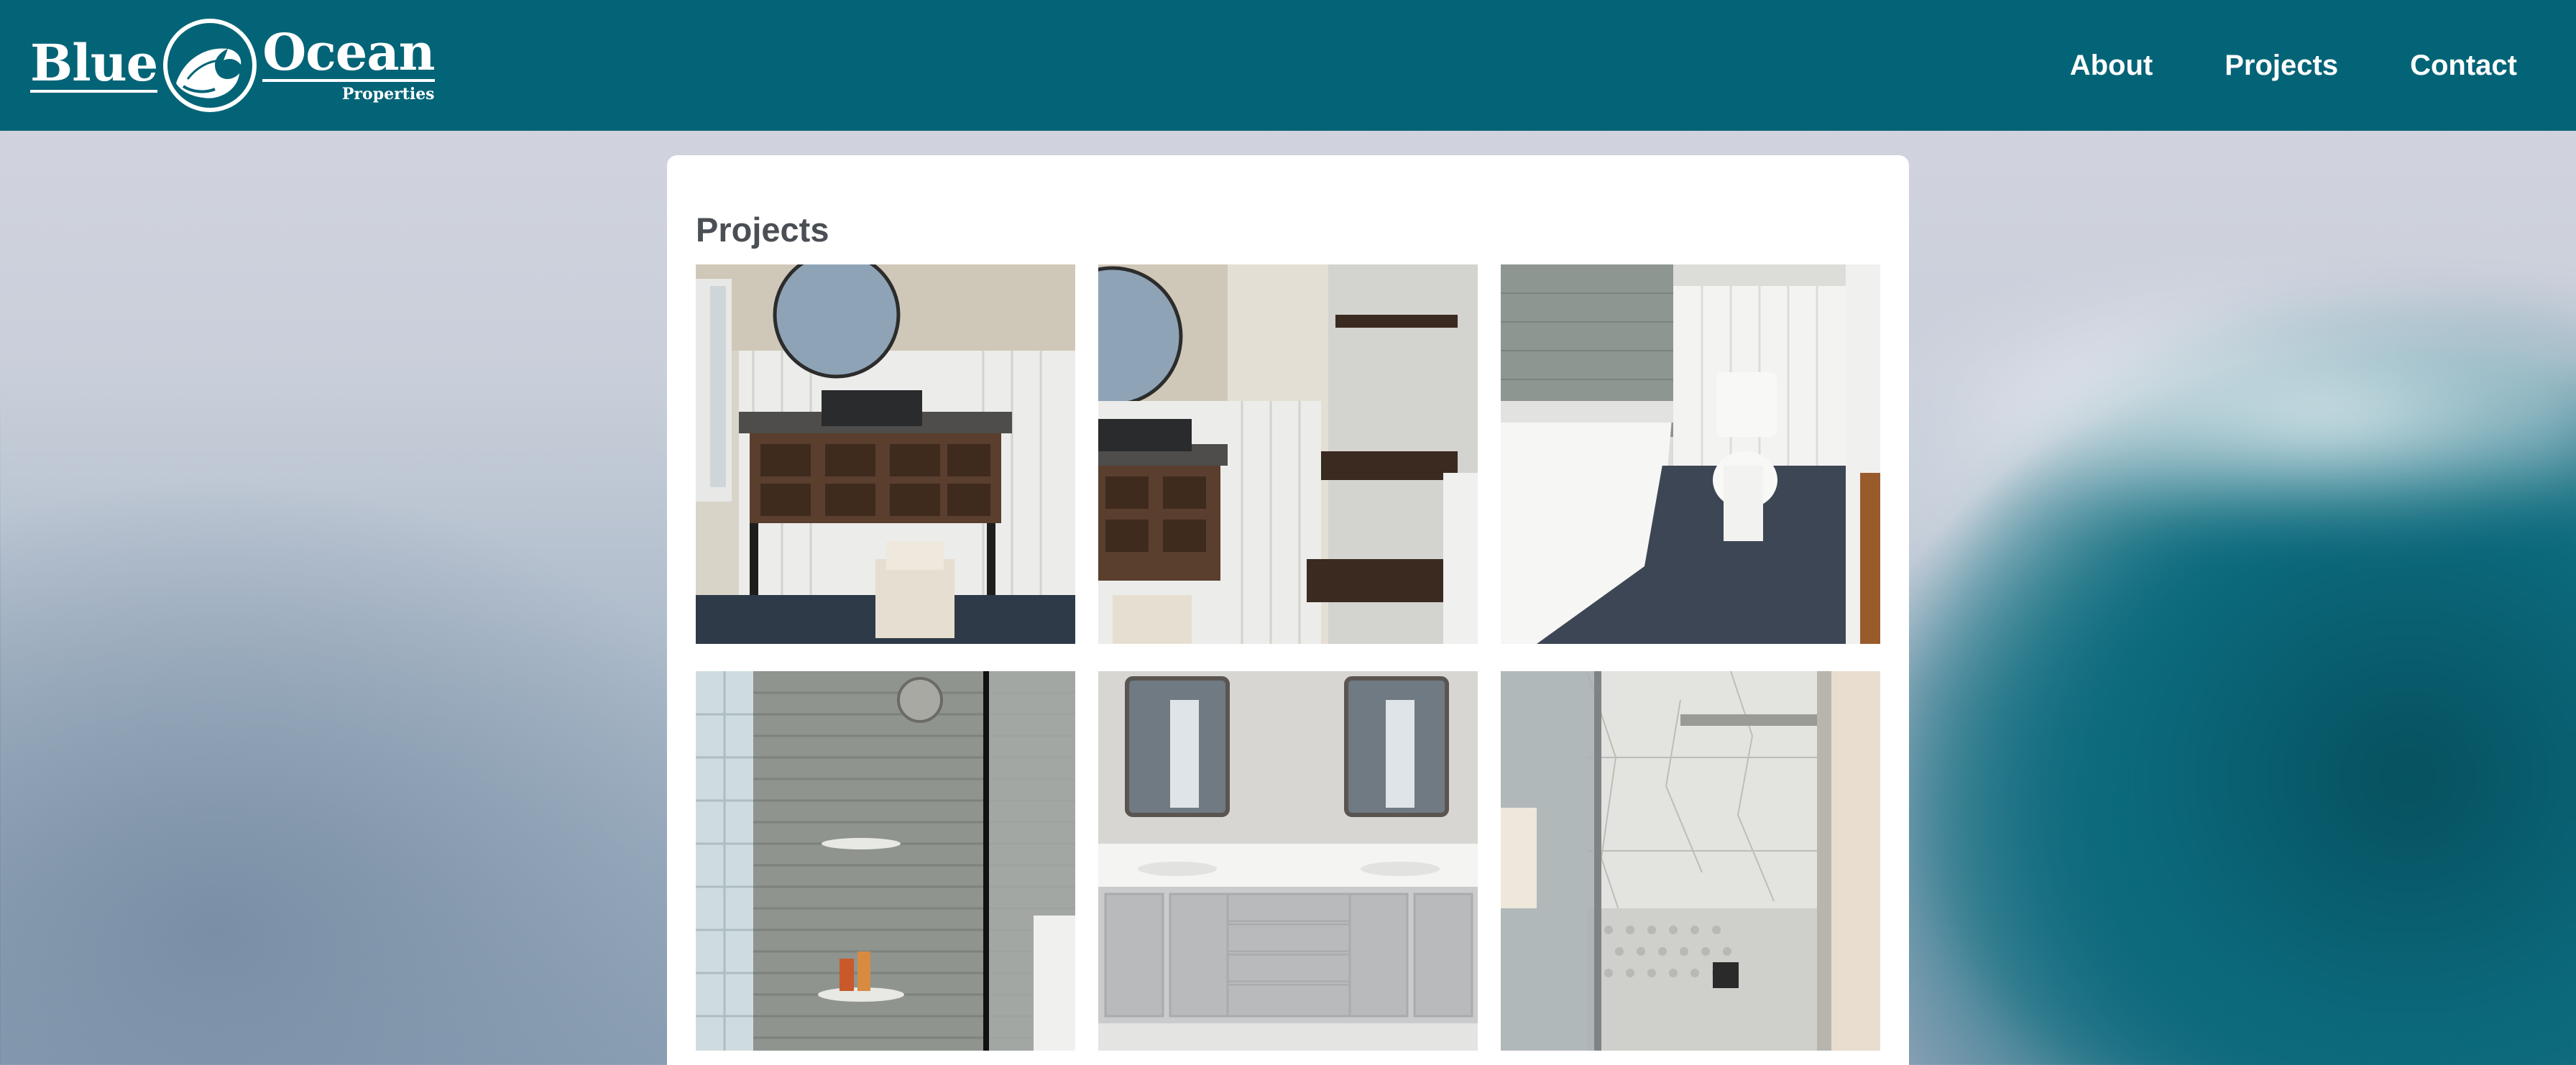 The image size is (2576, 1065). Describe the element at coordinates (2463, 66) in the screenshot. I see `nav-link-contact: Contact` at that location.